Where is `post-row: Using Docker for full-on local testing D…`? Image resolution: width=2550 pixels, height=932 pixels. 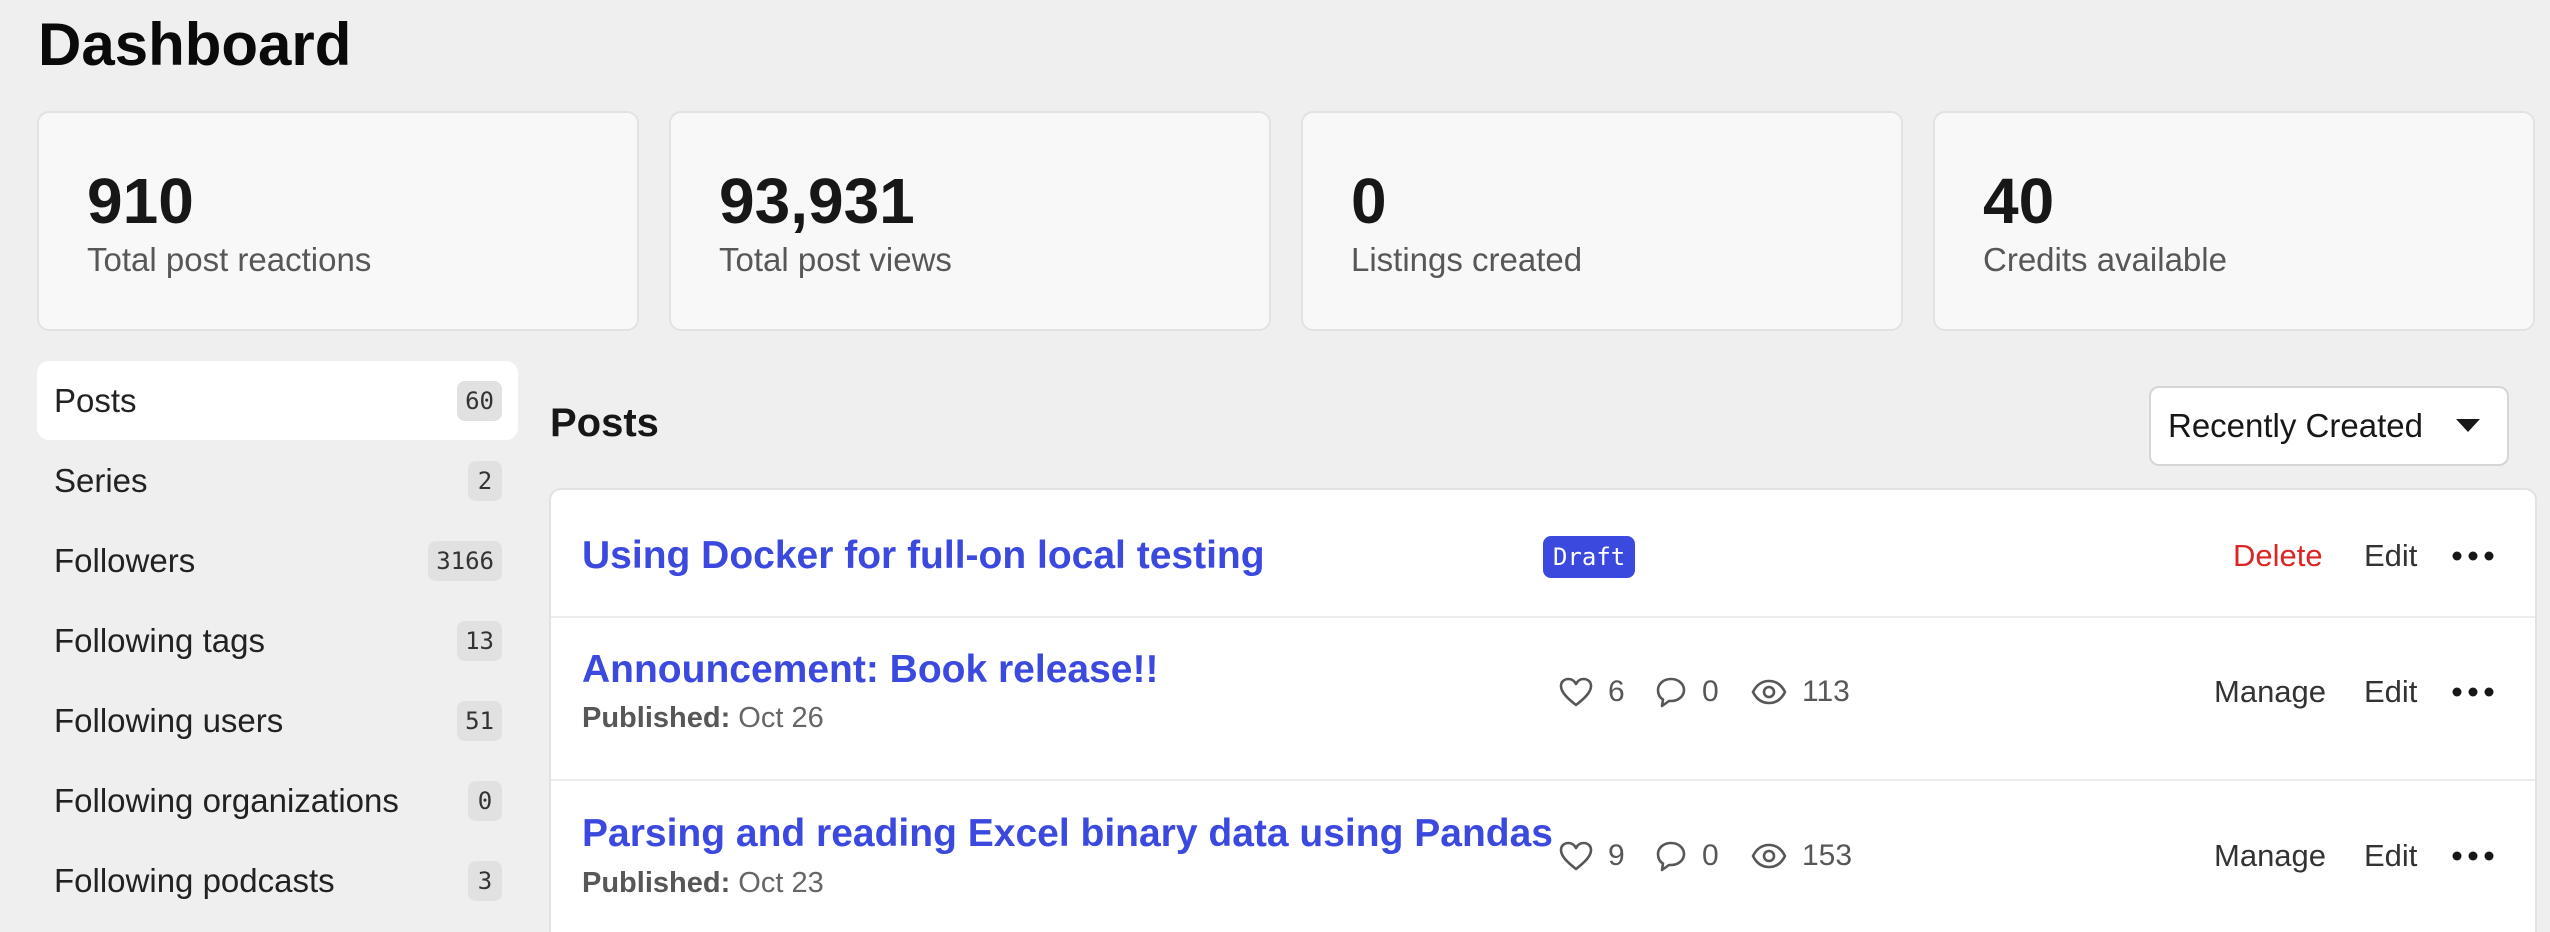 post-row: Using Docker for full-on local testing D… is located at coordinates (1543, 554).